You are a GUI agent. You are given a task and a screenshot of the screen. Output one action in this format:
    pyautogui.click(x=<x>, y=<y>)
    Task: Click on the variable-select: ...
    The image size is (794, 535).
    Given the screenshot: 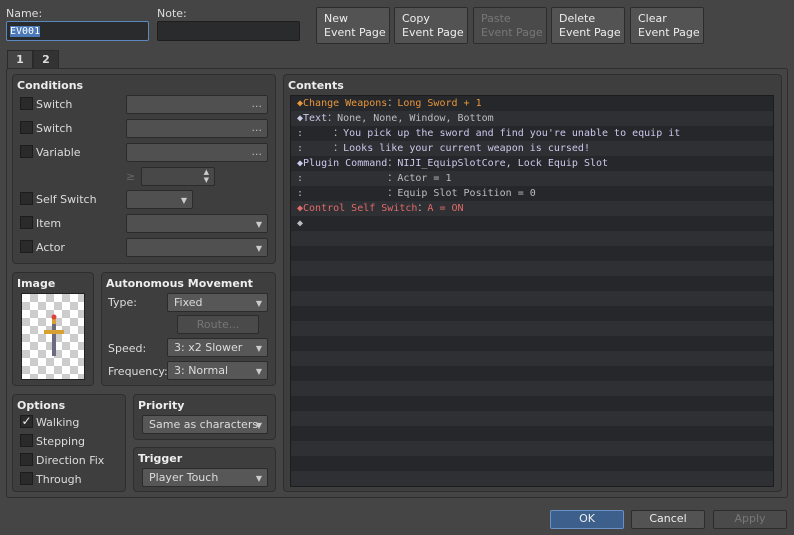 What is the action you would take?
    pyautogui.click(x=197, y=152)
    